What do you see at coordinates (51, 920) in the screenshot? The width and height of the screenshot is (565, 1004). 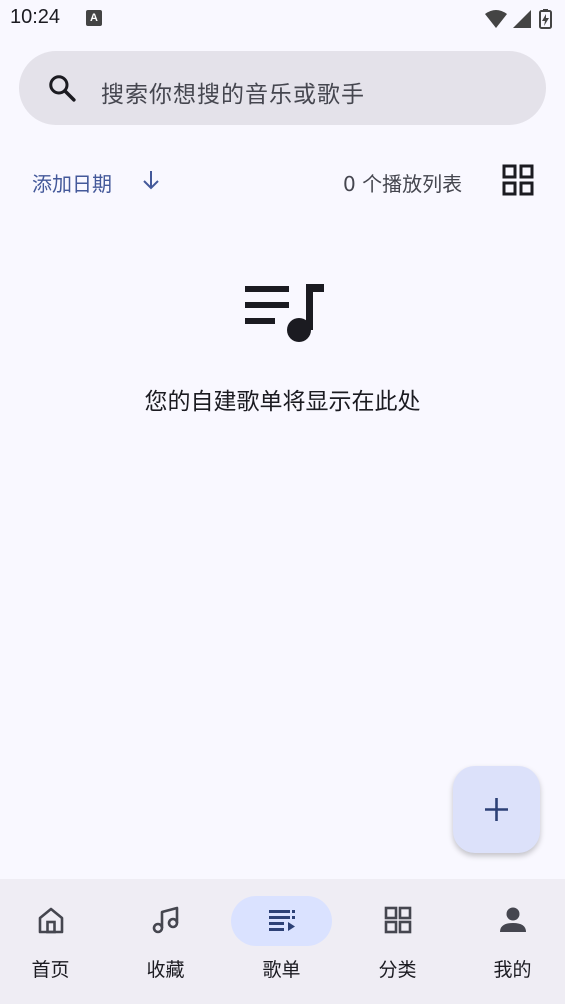 I see `home-icon` at bounding box center [51, 920].